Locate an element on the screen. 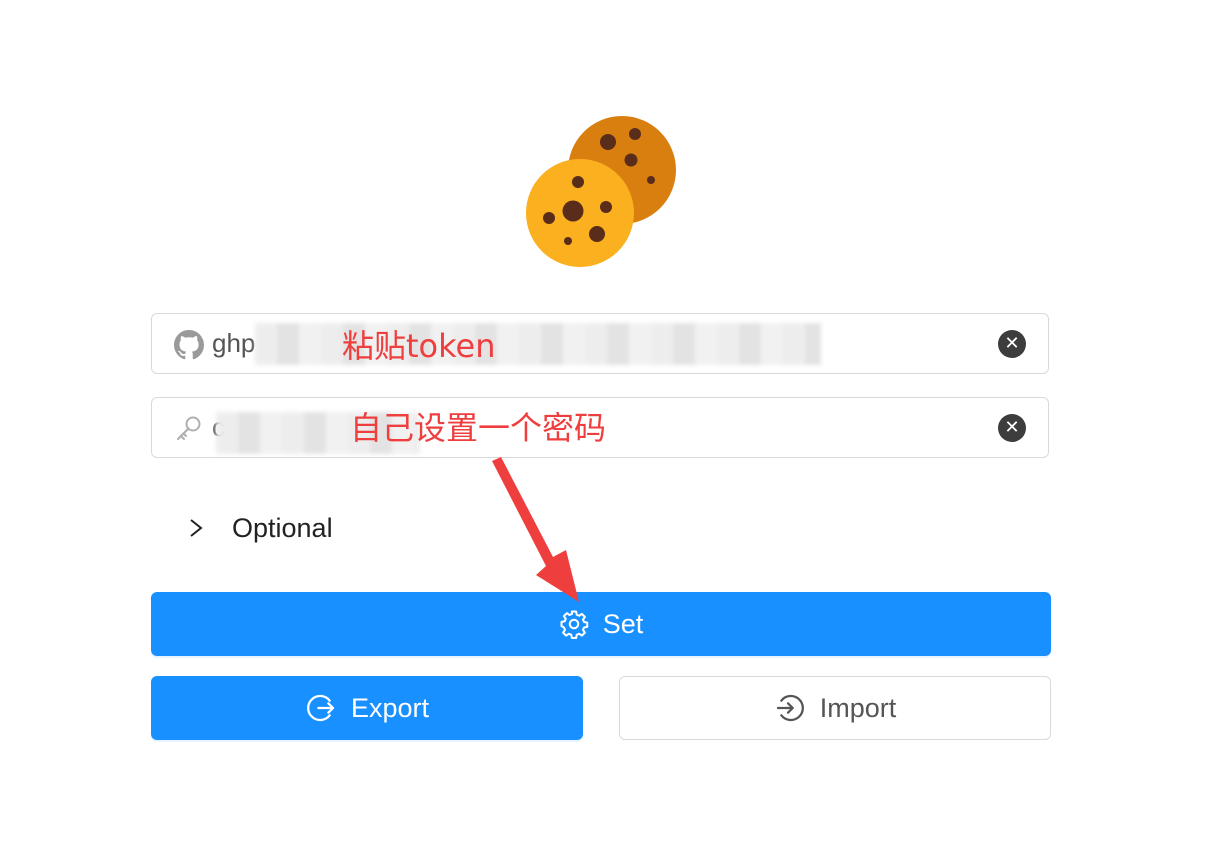 Image resolution: width=1228 pixels, height=856 pixels. annotation-arrow-icon is located at coordinates (535, 529).